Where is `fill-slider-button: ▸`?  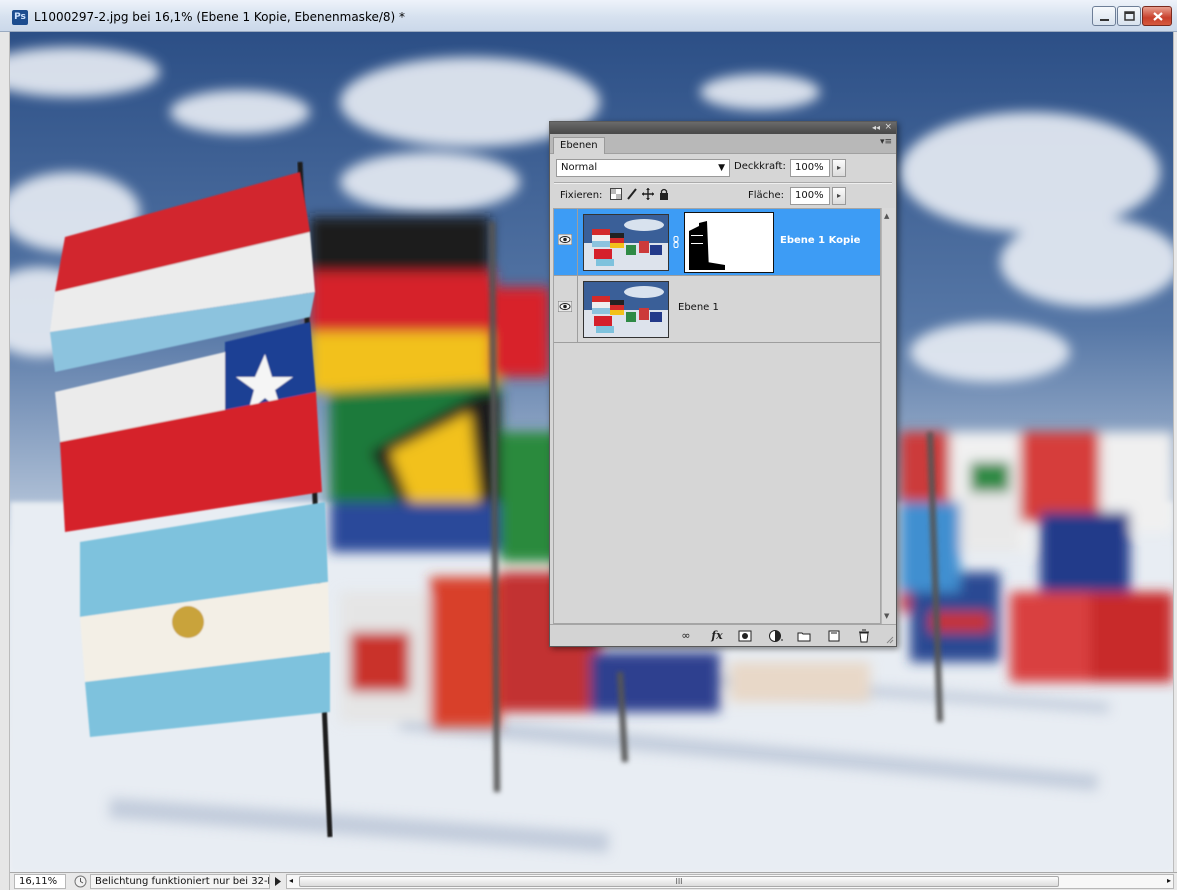
fill-slider-button: ▸ is located at coordinates (839, 196).